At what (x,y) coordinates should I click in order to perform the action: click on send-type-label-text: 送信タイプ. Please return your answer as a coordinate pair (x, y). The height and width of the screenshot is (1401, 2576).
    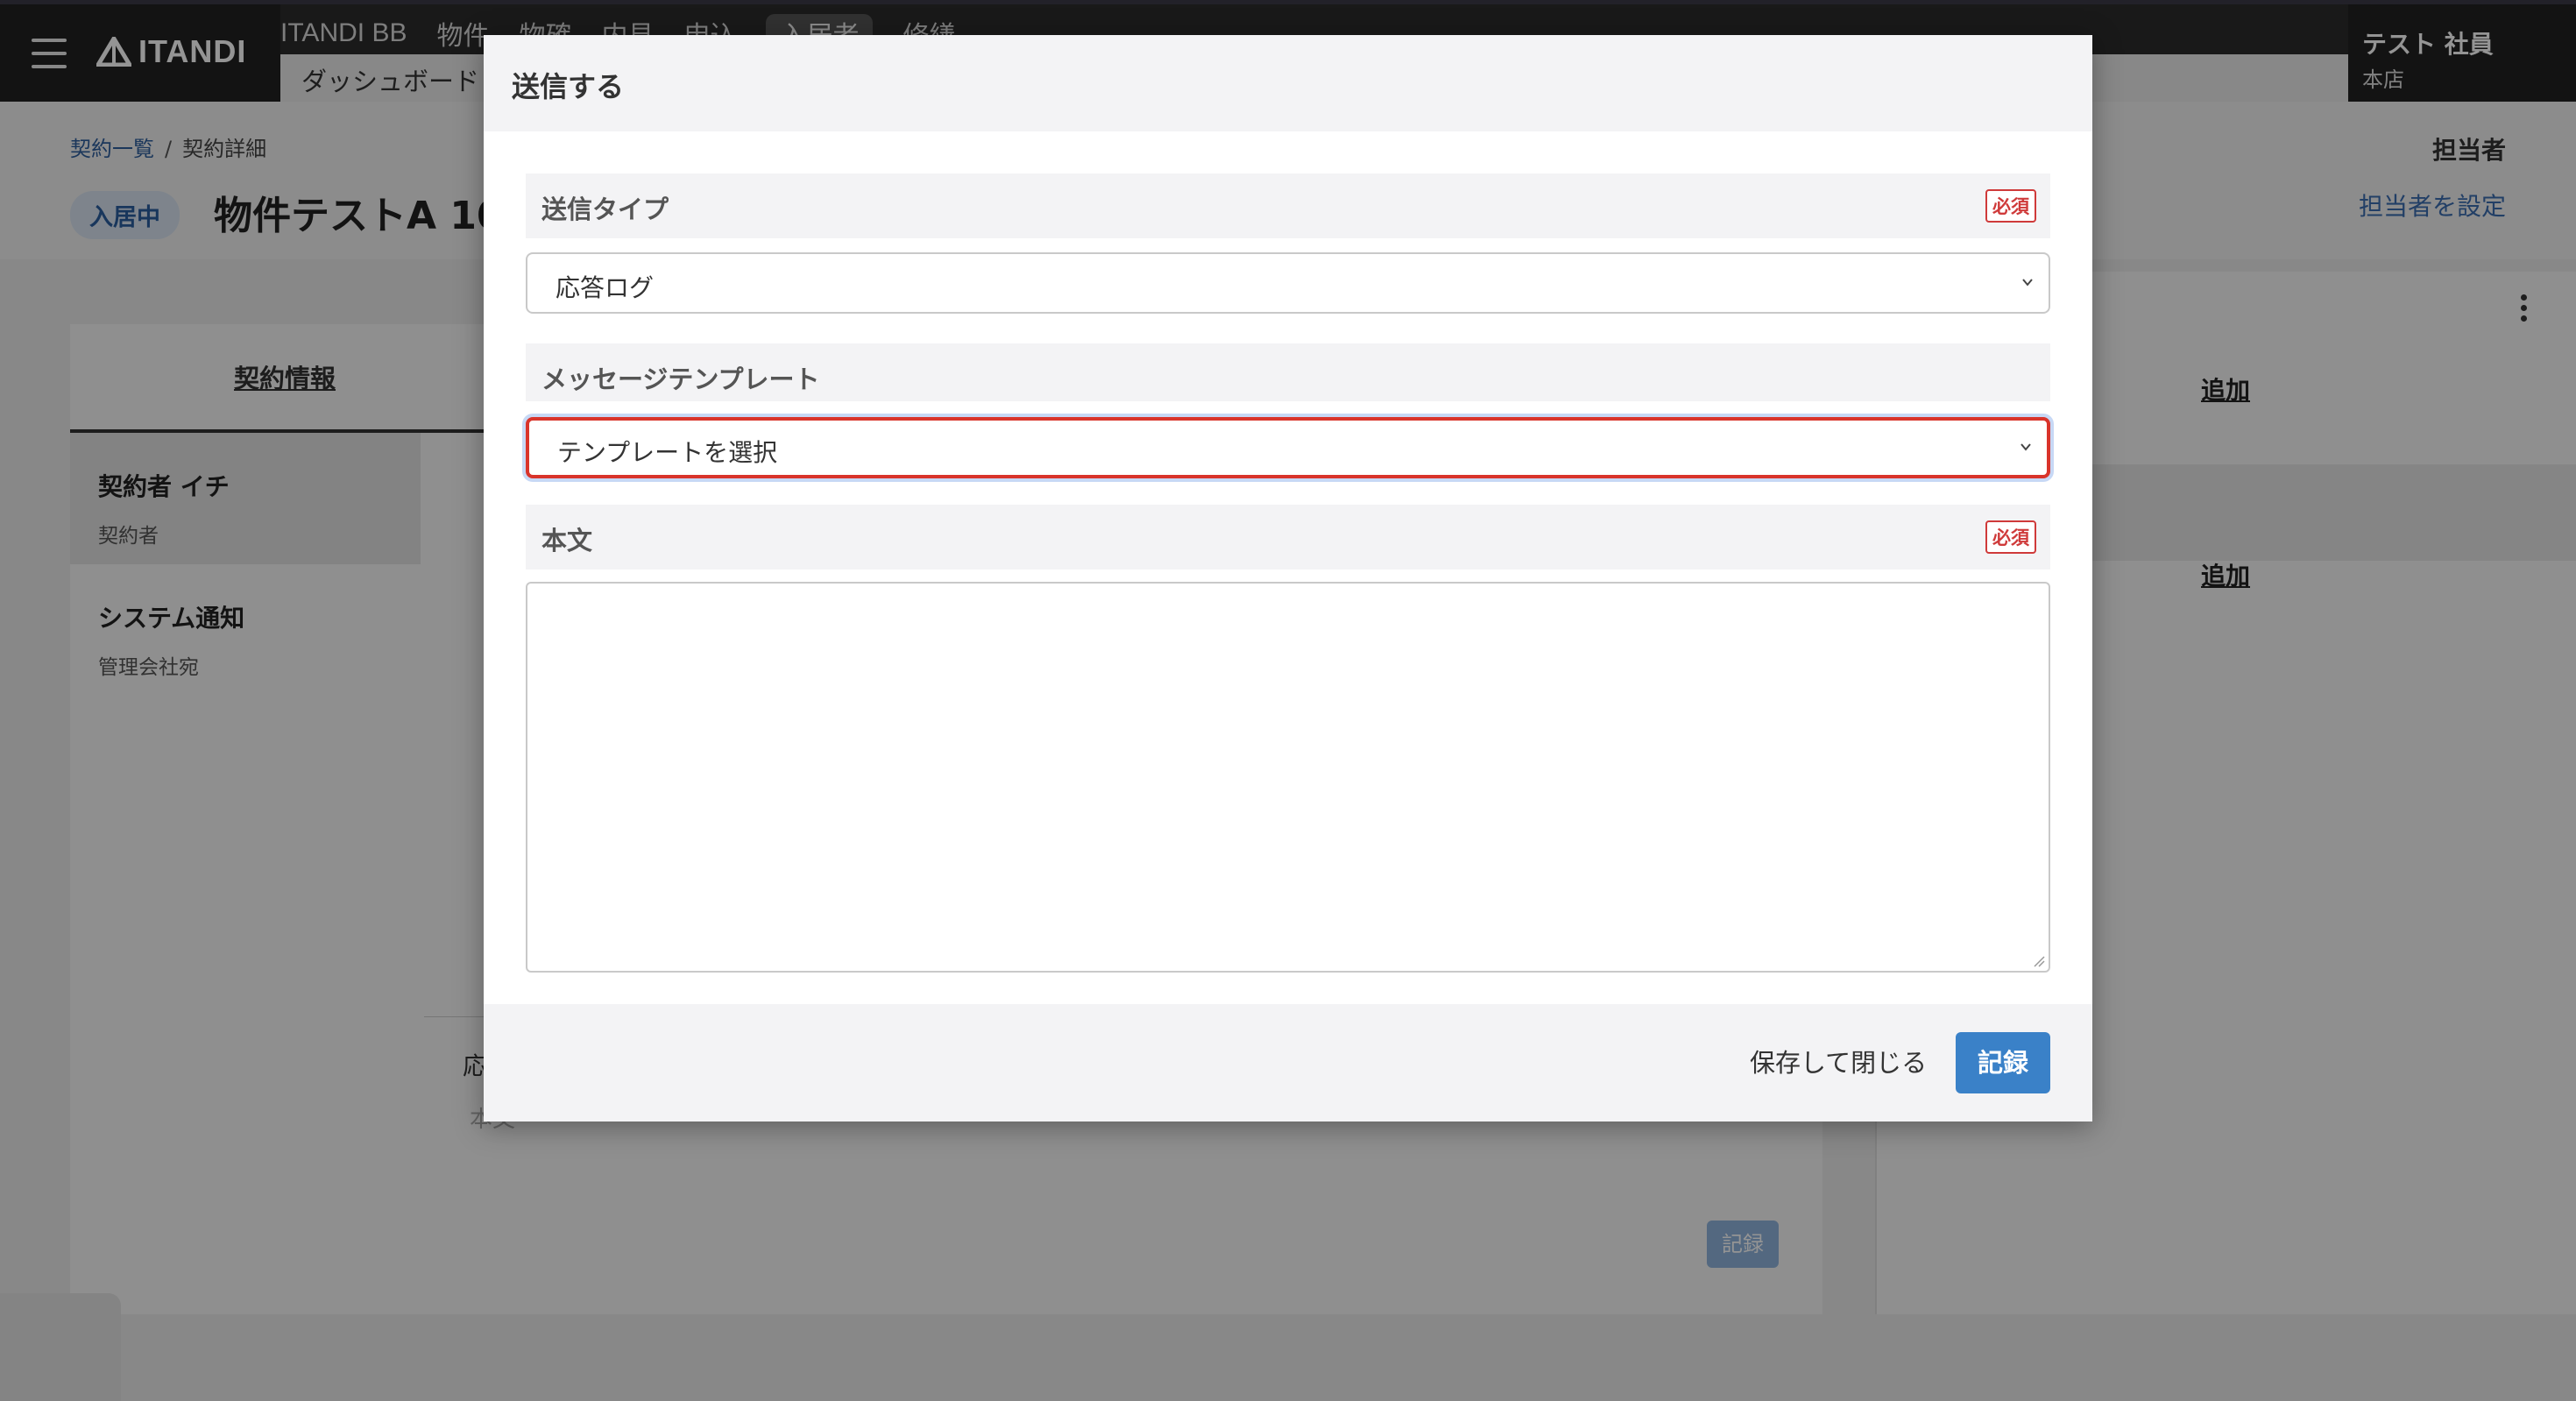
    Looking at the image, I should click on (605, 209).